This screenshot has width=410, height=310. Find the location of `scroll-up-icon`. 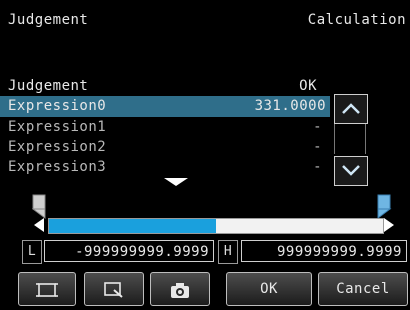

scroll-up-icon is located at coordinates (351, 108).